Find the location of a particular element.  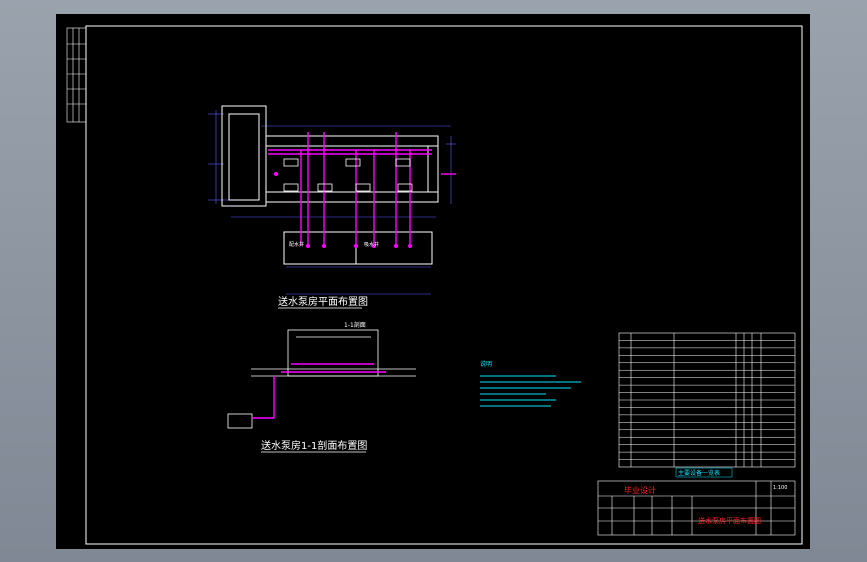

section-structure is located at coordinates (321, 379).